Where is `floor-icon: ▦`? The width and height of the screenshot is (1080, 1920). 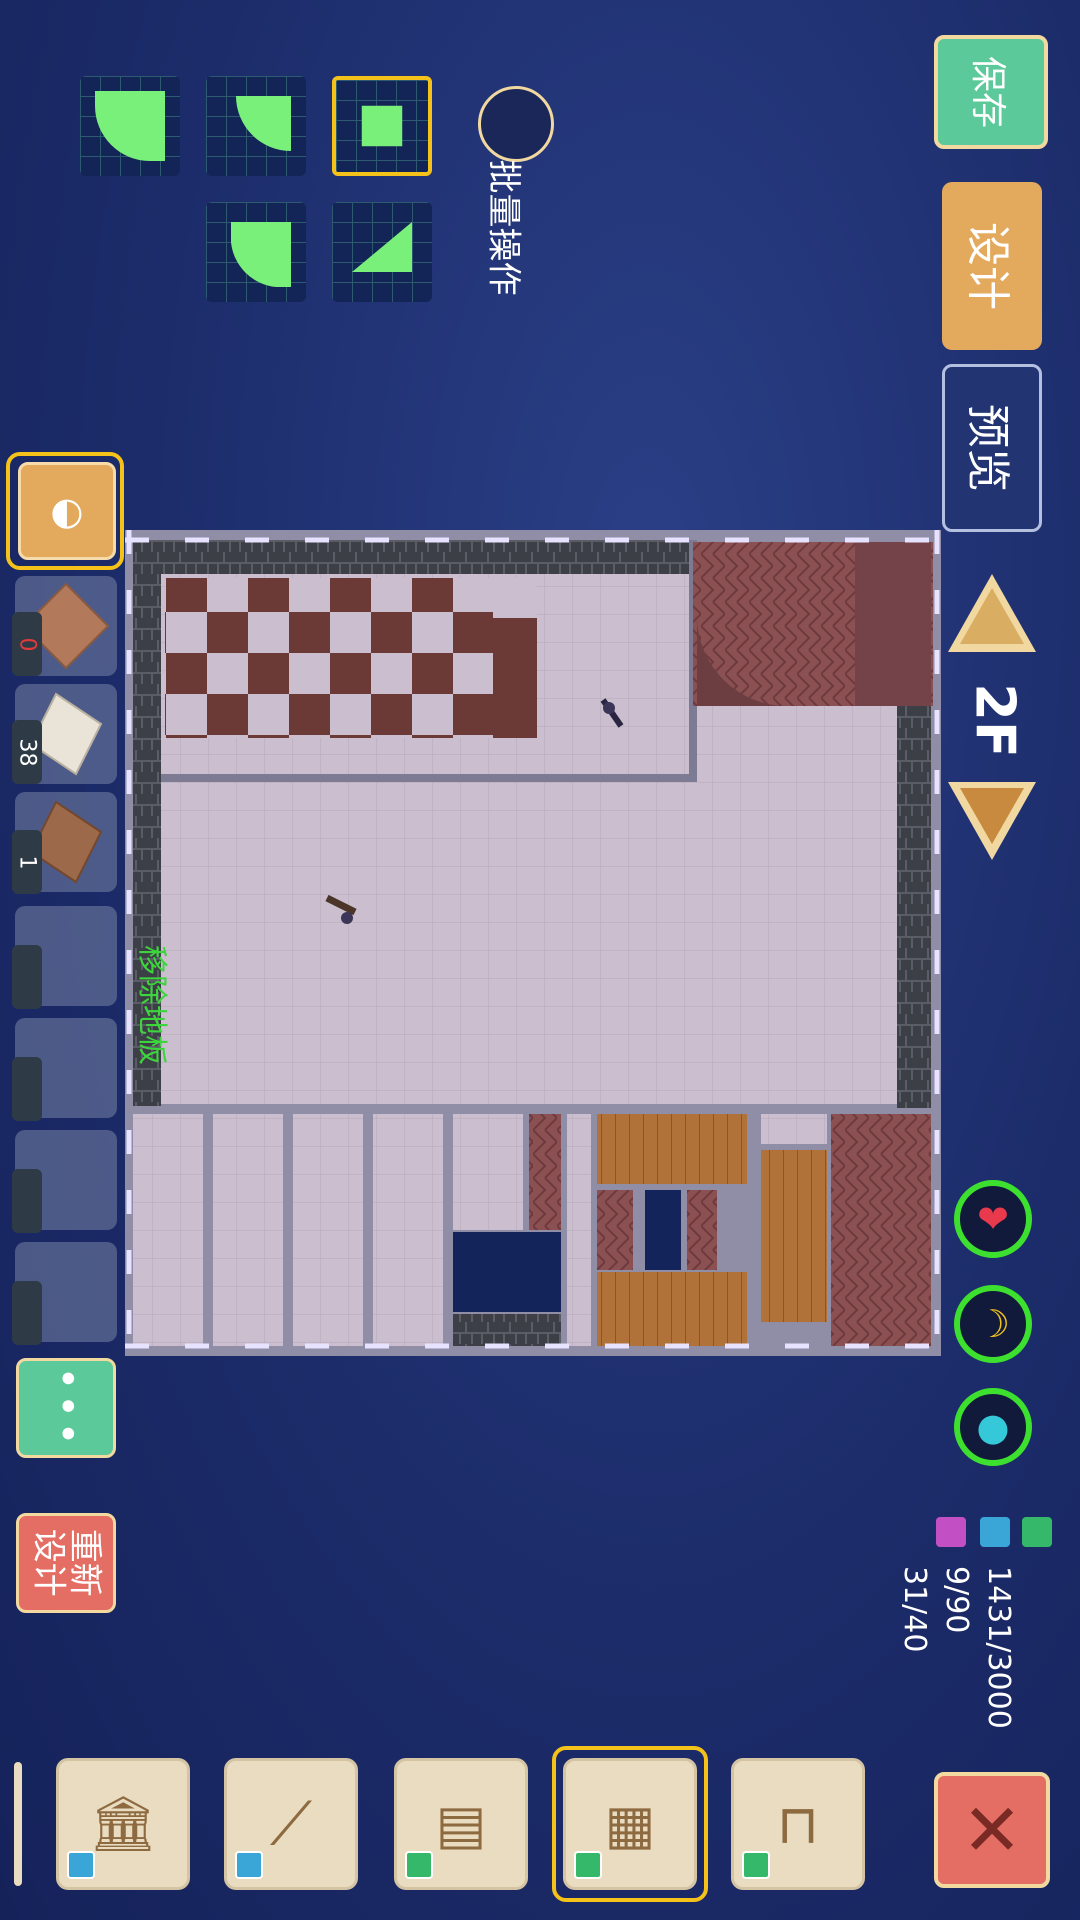
floor-icon: ▦ is located at coordinates (630, 1824).